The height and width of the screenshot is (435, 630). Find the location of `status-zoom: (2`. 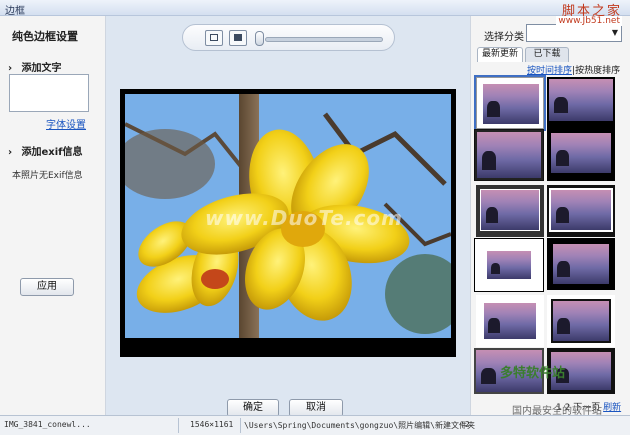

status-zoom: (2 is located at coordinates (465, 424).